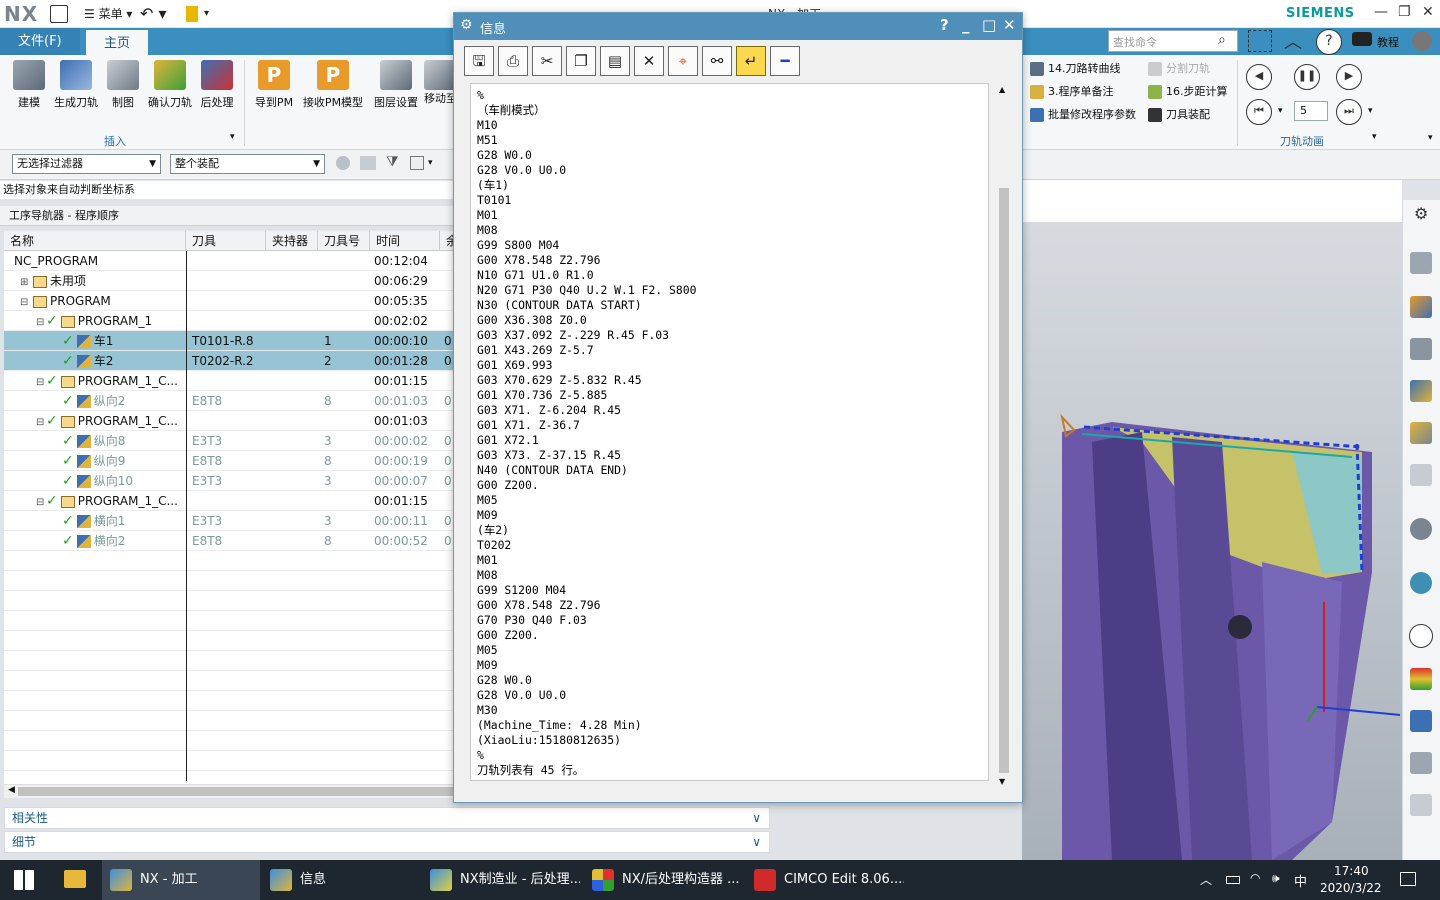  Describe the element at coordinates (1421, 636) in the screenshot. I see `history-icon` at that location.